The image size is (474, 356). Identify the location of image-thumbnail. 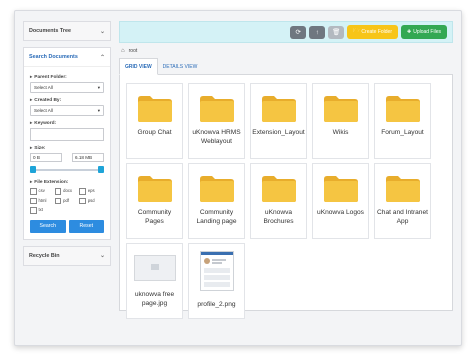
(154, 268).